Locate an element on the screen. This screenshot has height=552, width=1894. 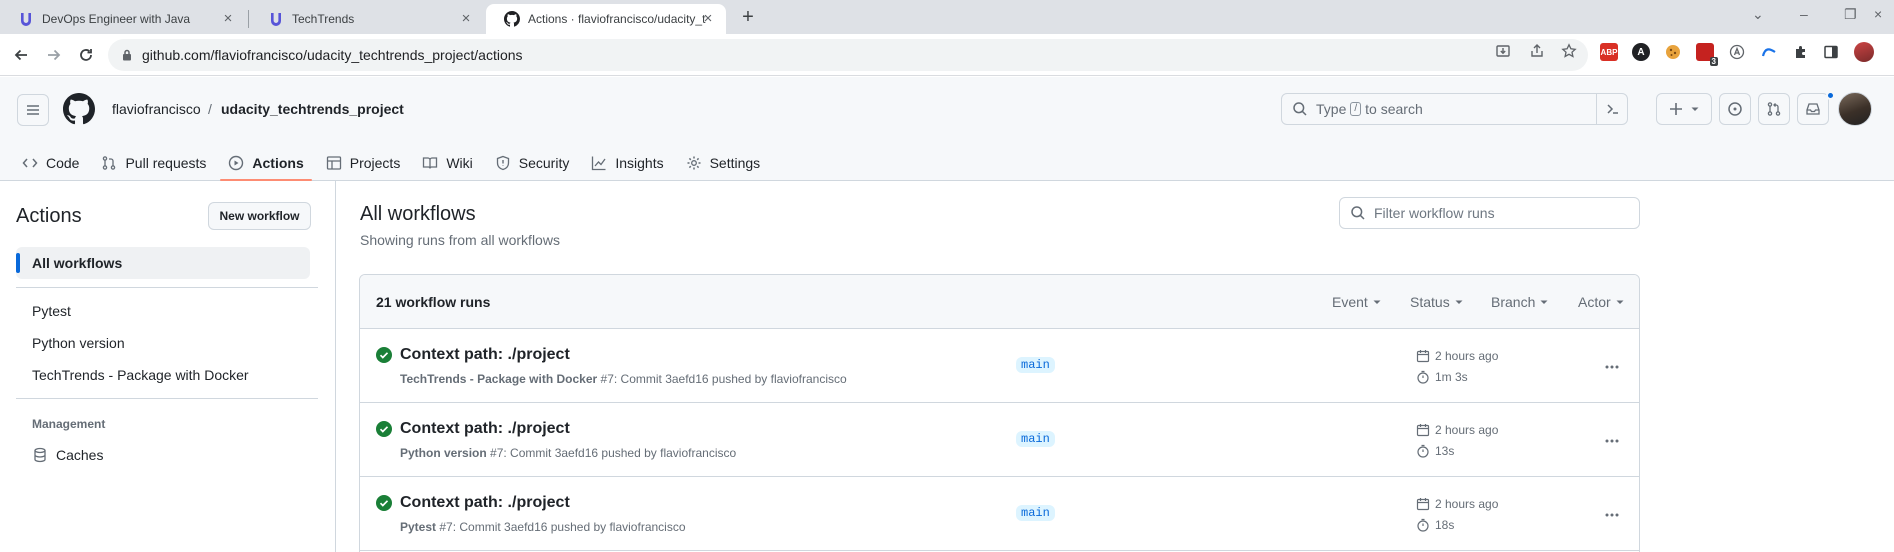
status-filter: Status is located at coordinates (1437, 302).